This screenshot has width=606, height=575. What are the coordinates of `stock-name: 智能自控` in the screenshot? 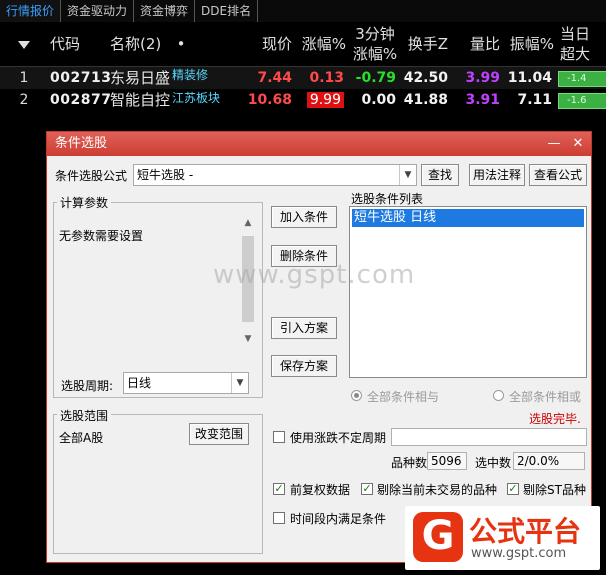 It's located at (140, 100).